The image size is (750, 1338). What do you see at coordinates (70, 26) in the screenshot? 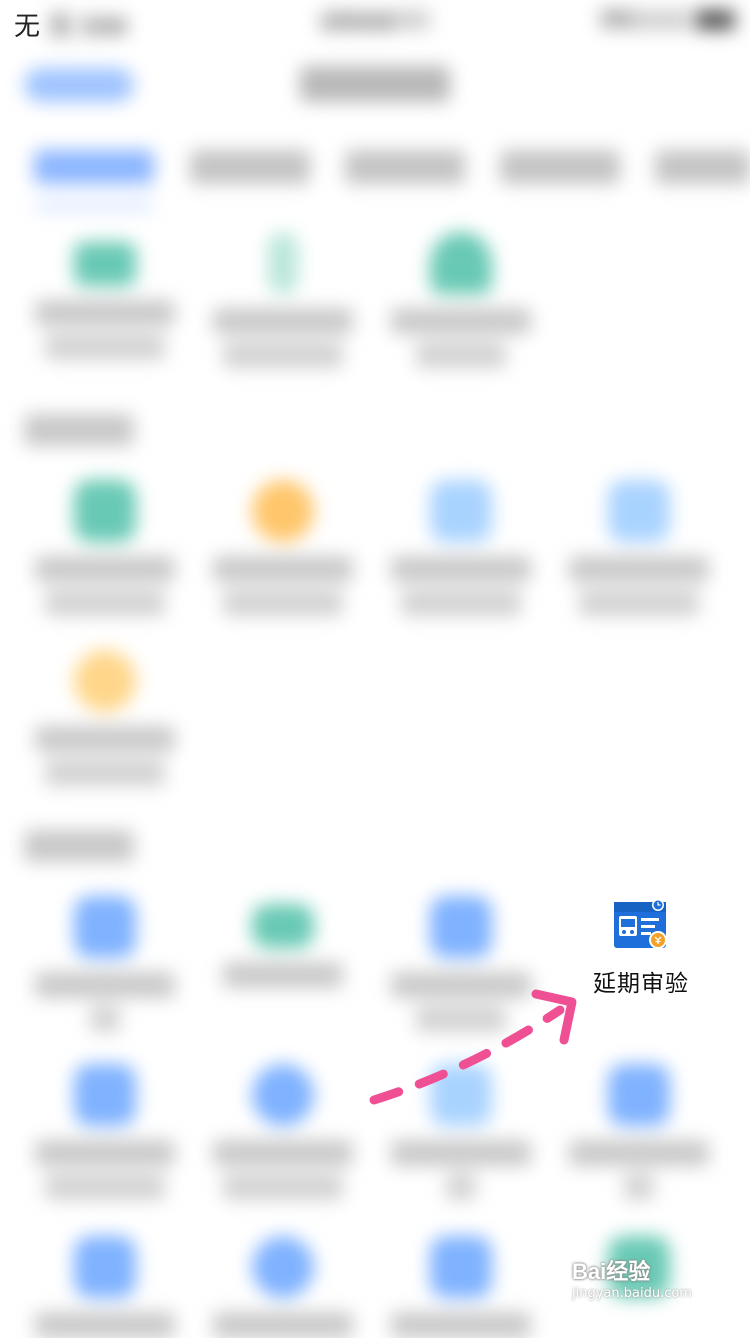
I see `carrier-label: 无 无 SIM` at bounding box center [70, 26].